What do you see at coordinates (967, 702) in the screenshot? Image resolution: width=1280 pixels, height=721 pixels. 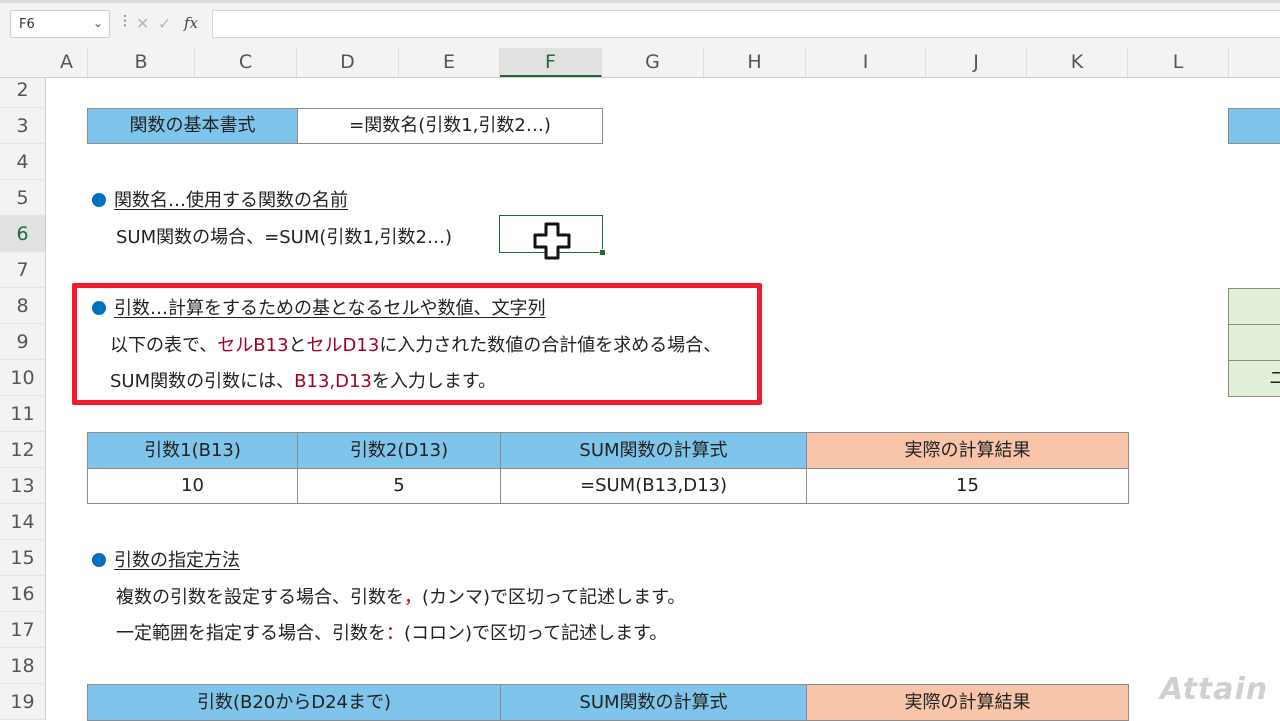 I see `table2-header-result: 実際の計算結果` at bounding box center [967, 702].